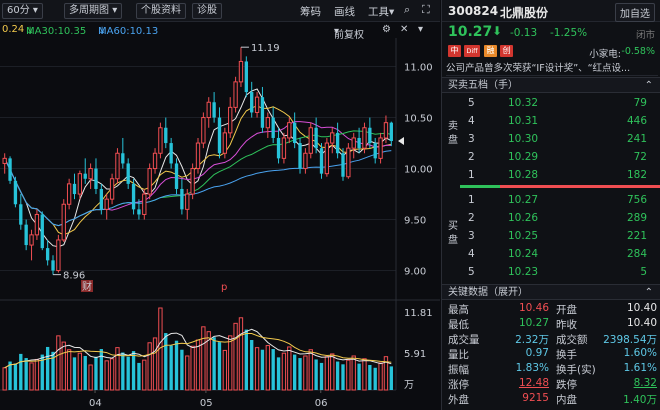 This screenshot has height=410, width=660. I want to click on price-tick-label: 9.00, so click(415, 272).